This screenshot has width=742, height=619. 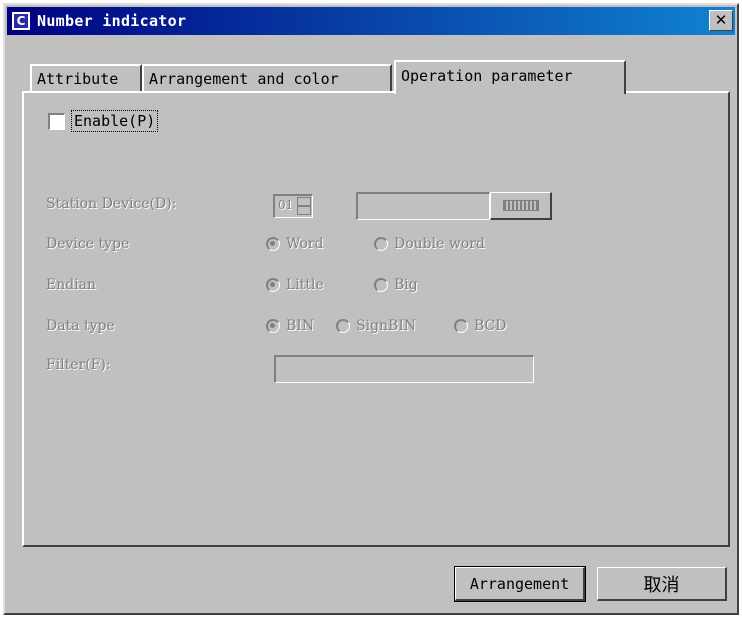 I want to click on radio-double-word: Double word, so click(x=429, y=244).